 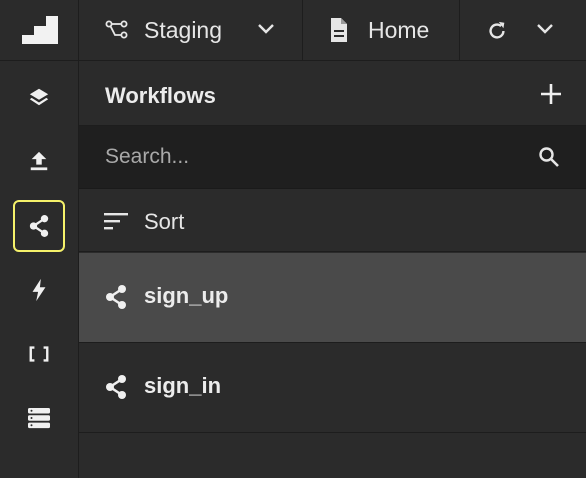 What do you see at coordinates (186, 295) in the screenshot?
I see `workflow-label: sign_up` at bounding box center [186, 295].